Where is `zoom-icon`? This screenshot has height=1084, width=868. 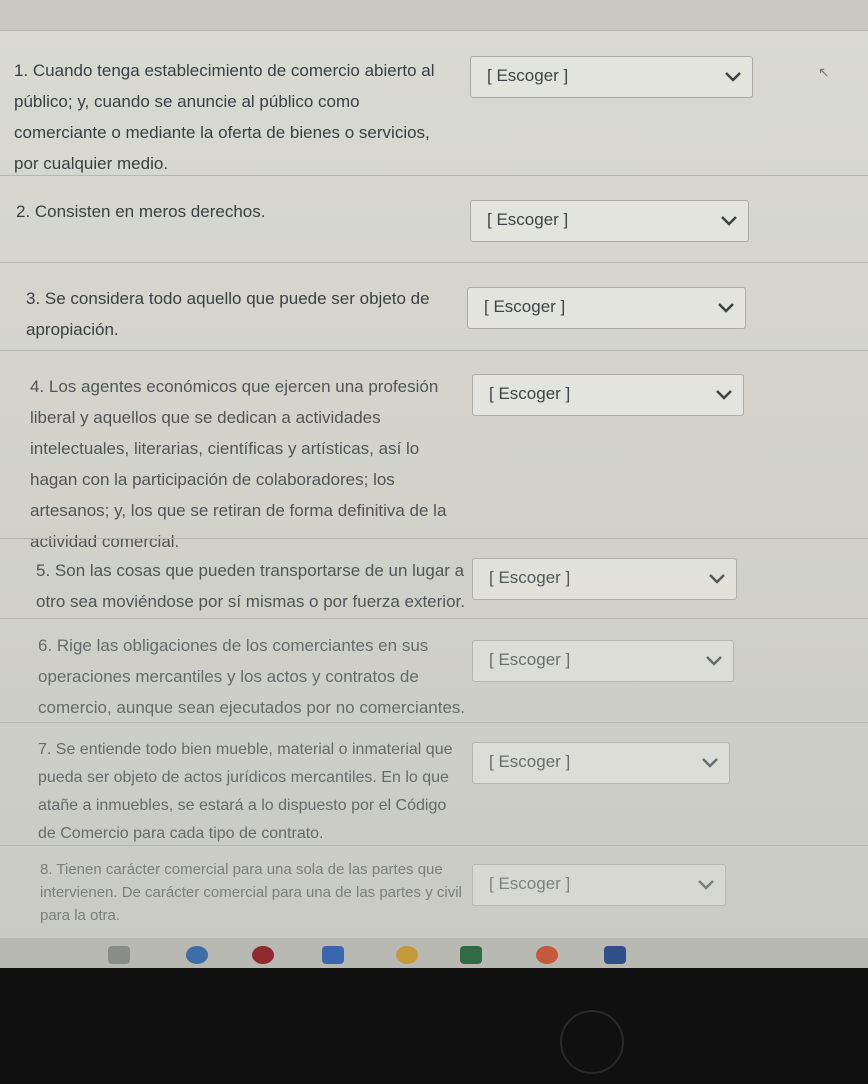 zoom-icon is located at coordinates (333, 955).